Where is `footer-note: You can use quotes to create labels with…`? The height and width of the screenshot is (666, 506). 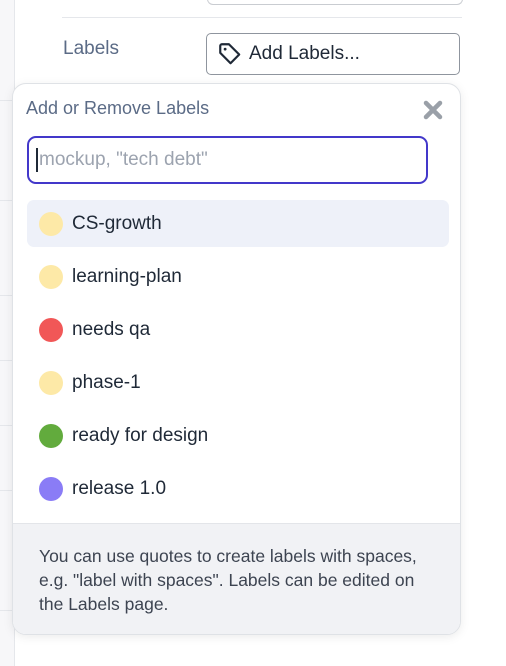 footer-note: You can use quotes to create labels with… is located at coordinates (228, 580).